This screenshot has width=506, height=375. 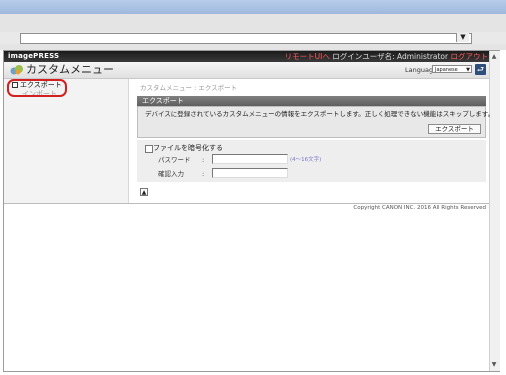 I want to click on confirm-label: 確認入力, so click(x=171, y=174).